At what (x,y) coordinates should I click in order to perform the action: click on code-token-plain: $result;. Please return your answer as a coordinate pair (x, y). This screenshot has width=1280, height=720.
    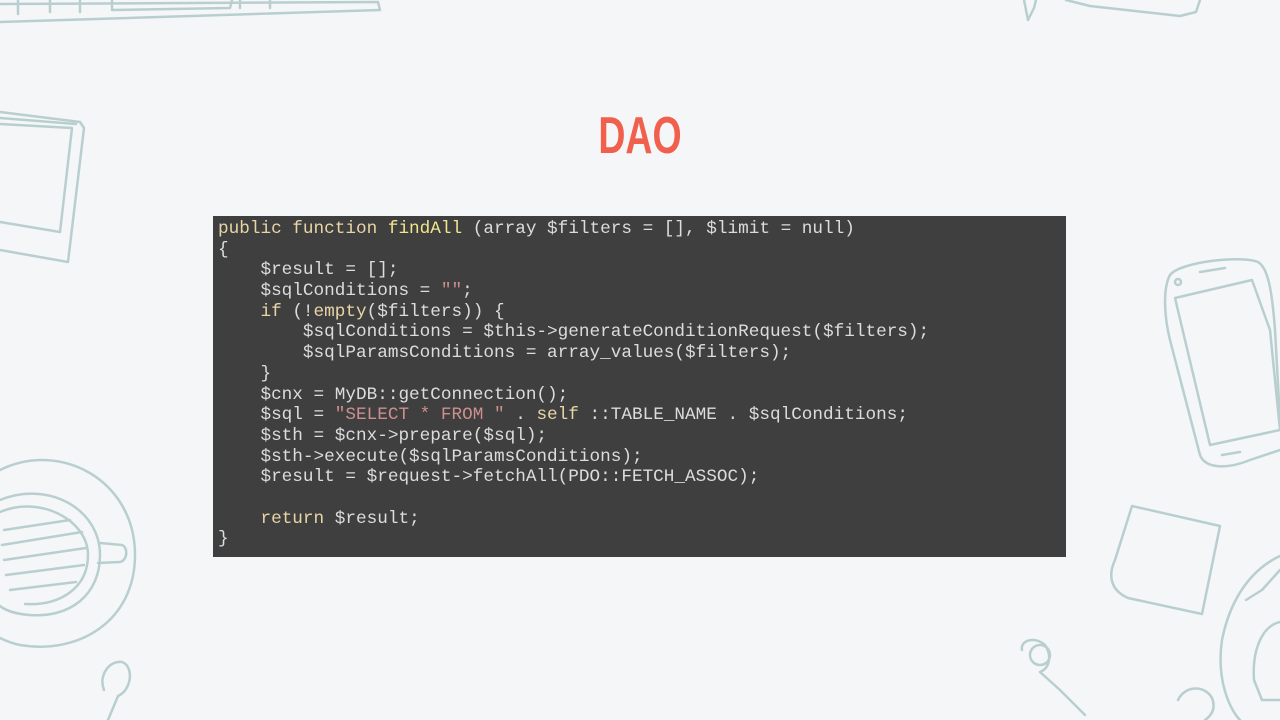
    Looking at the image, I should click on (372, 518).